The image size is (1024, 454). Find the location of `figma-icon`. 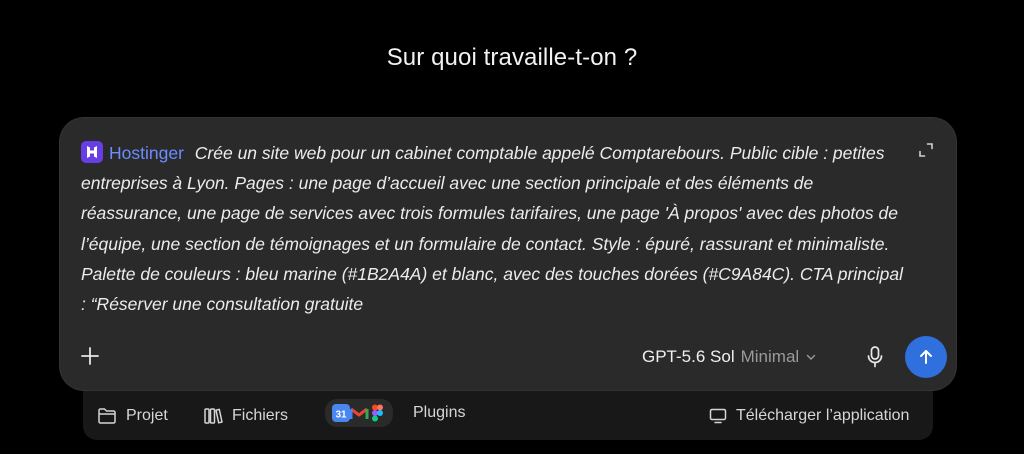

figma-icon is located at coordinates (377, 413).